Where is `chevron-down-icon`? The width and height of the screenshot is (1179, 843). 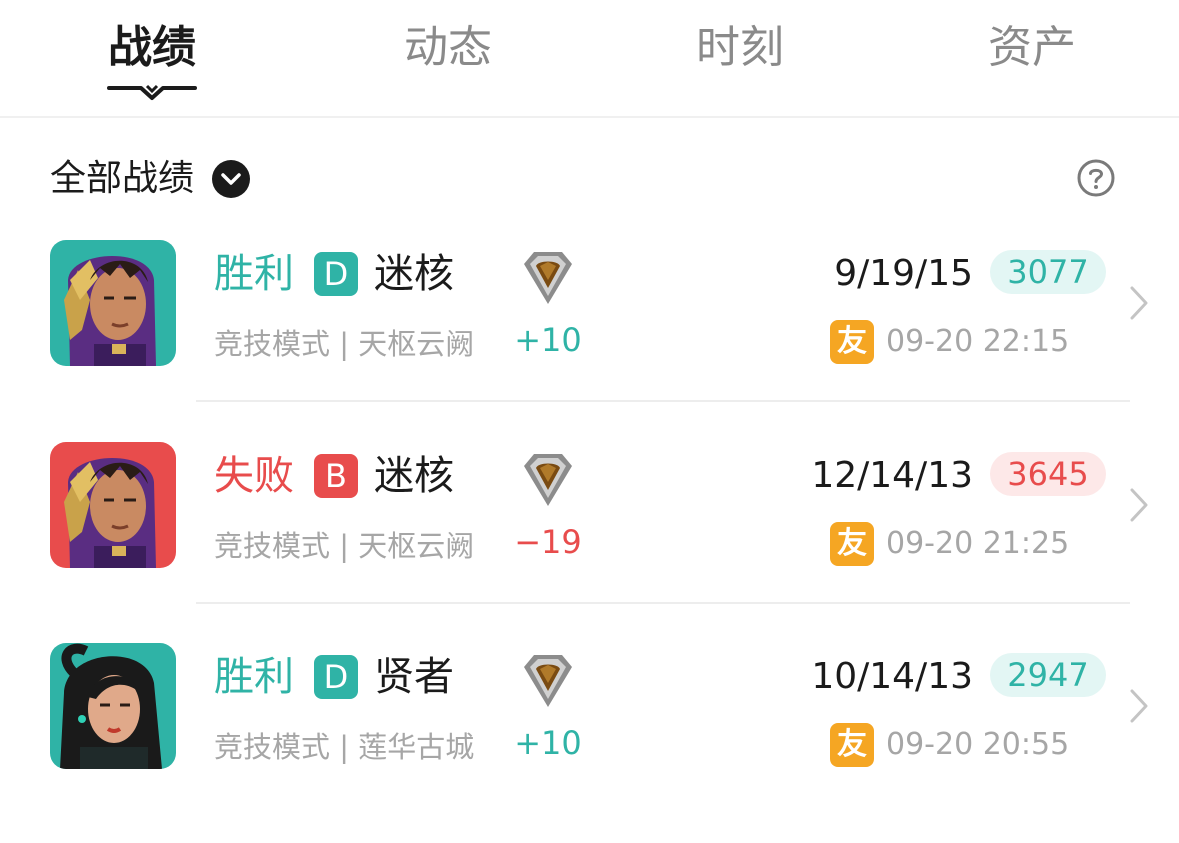
chevron-down-icon is located at coordinates (231, 179).